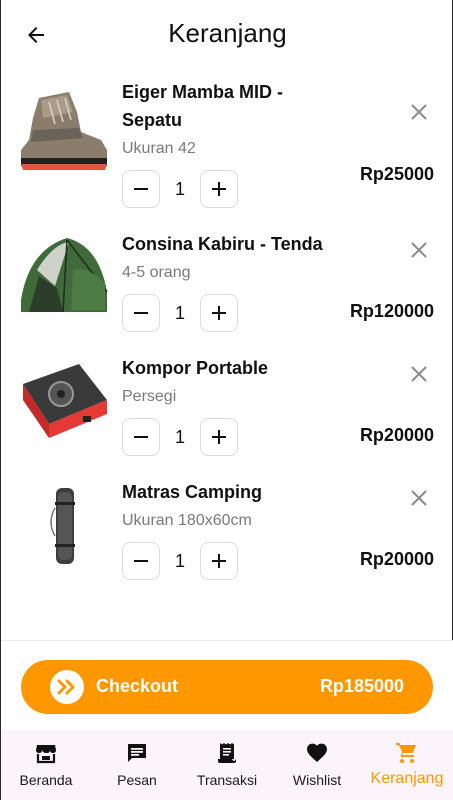  What do you see at coordinates (195, 368) in the screenshot?
I see `item-name: Kompor Portable` at bounding box center [195, 368].